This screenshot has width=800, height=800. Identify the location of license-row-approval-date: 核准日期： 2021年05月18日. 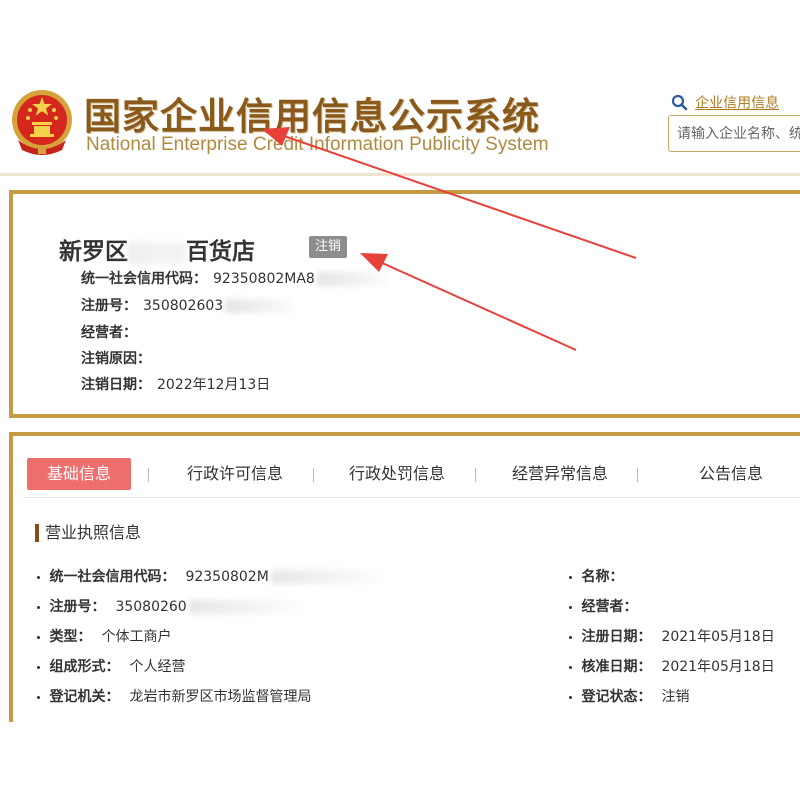
(671, 666).